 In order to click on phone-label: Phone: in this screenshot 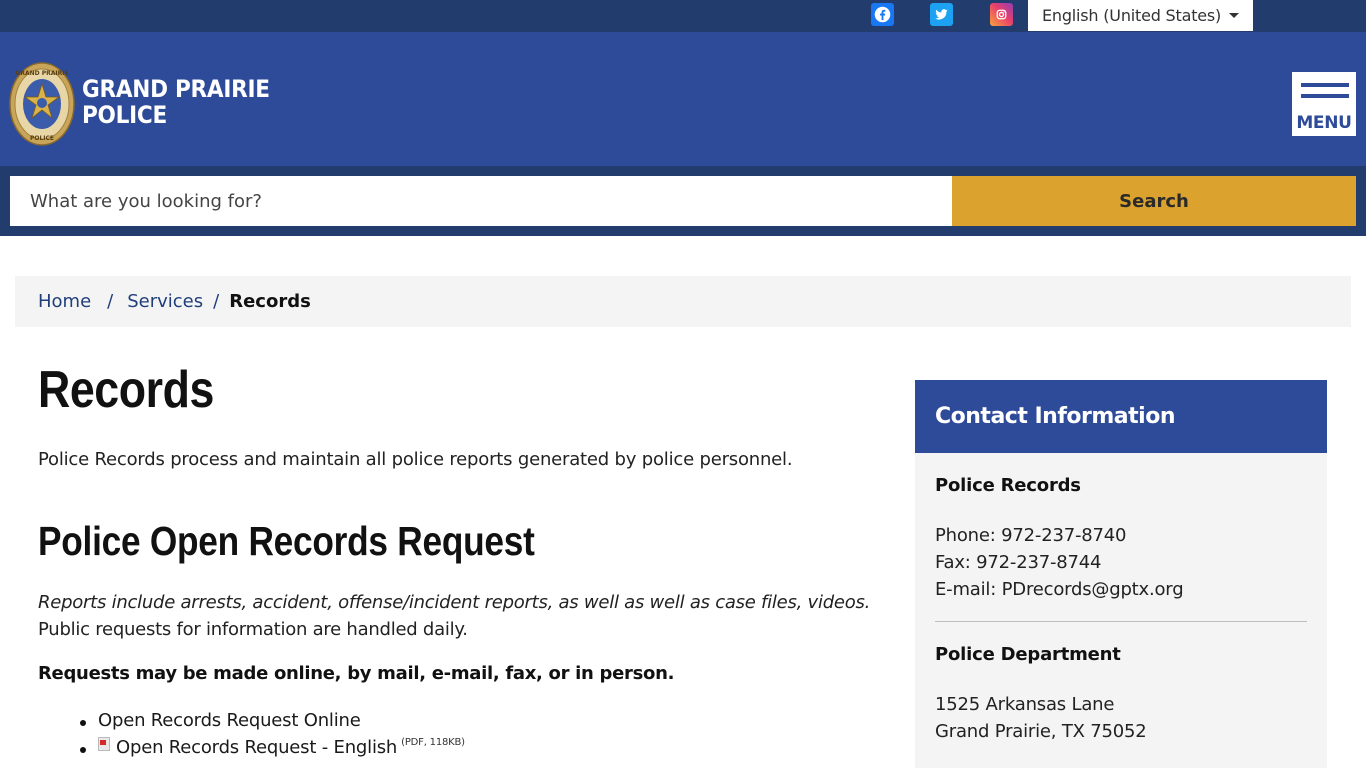, I will do `click(968, 535)`.